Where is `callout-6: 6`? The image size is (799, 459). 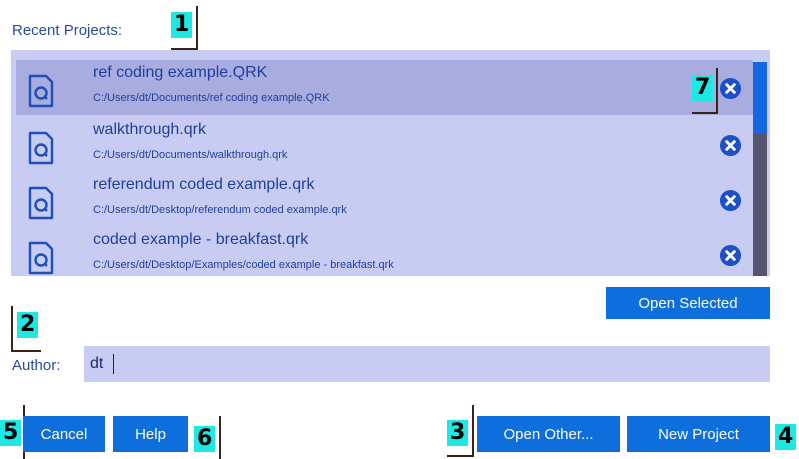 callout-6: 6 is located at coordinates (205, 439).